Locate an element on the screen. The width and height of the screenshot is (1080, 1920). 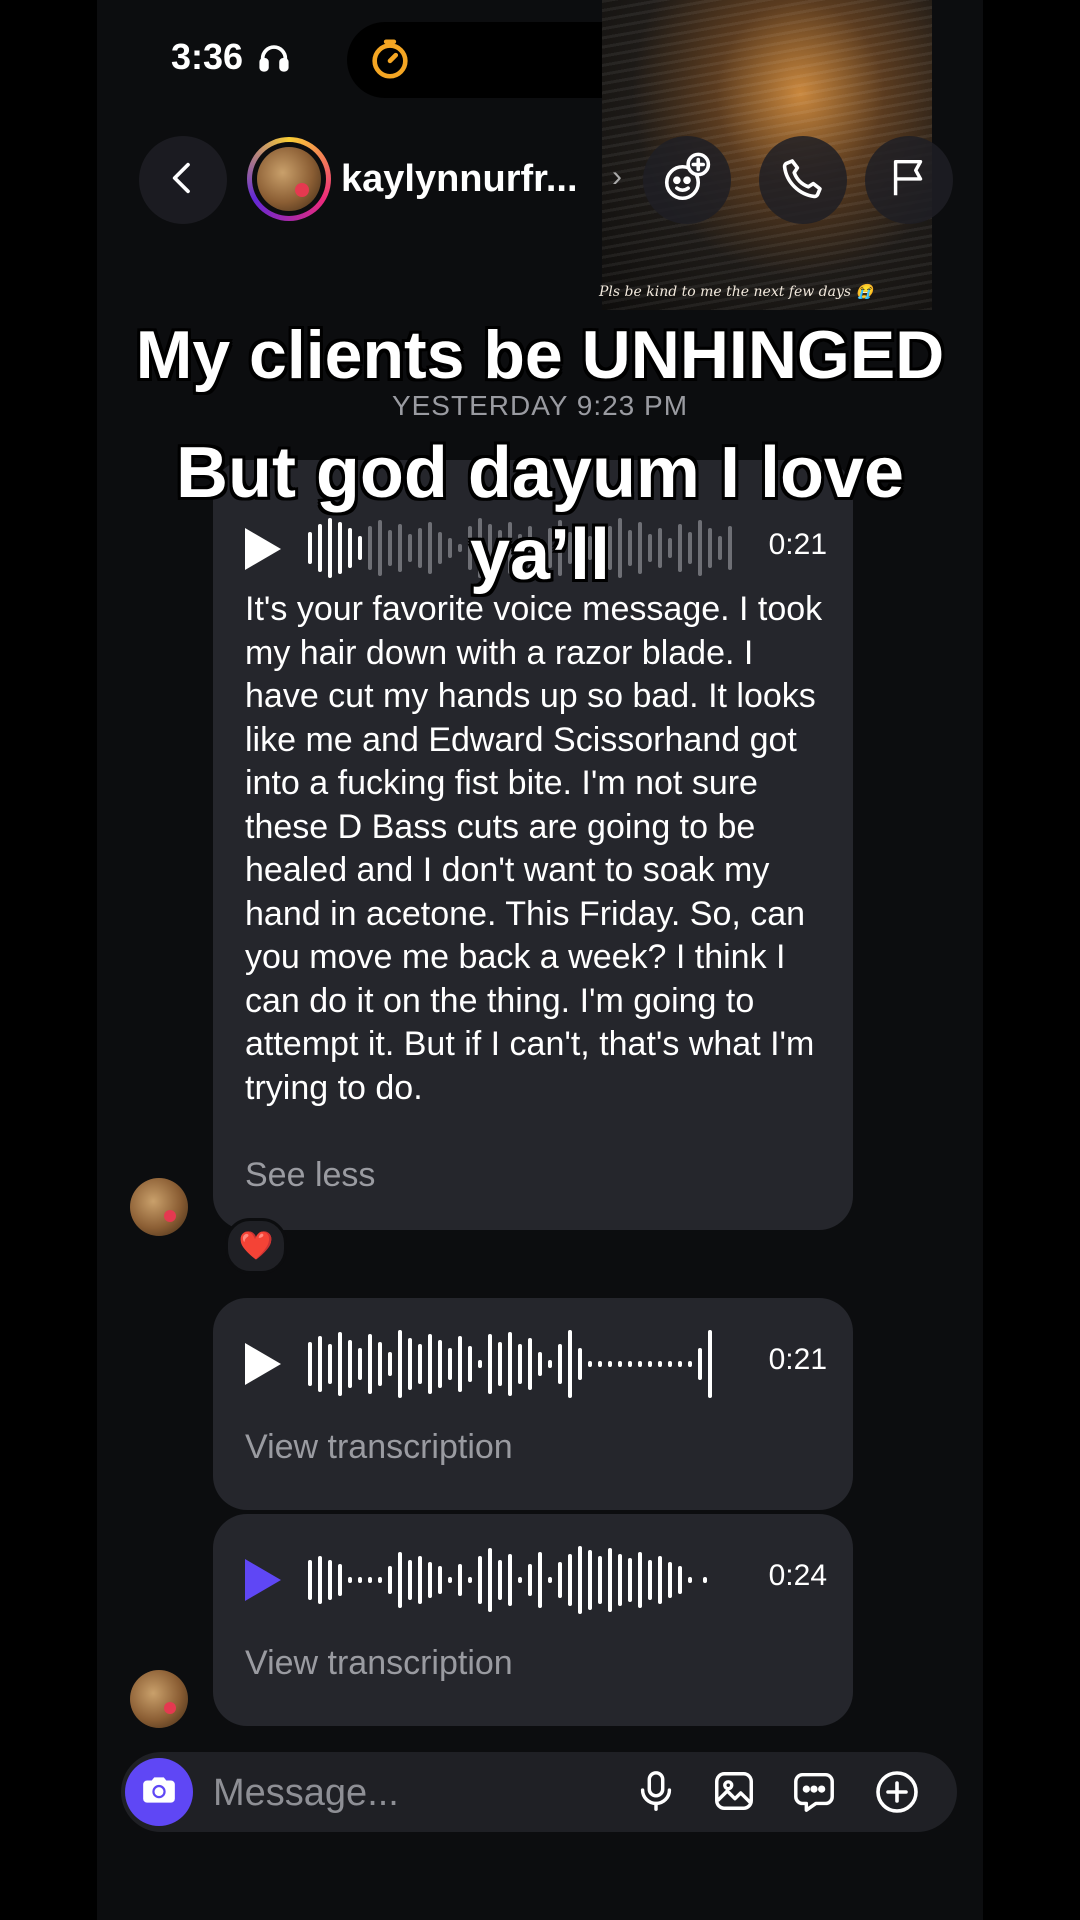
microphone-icon is located at coordinates (656, 1793).